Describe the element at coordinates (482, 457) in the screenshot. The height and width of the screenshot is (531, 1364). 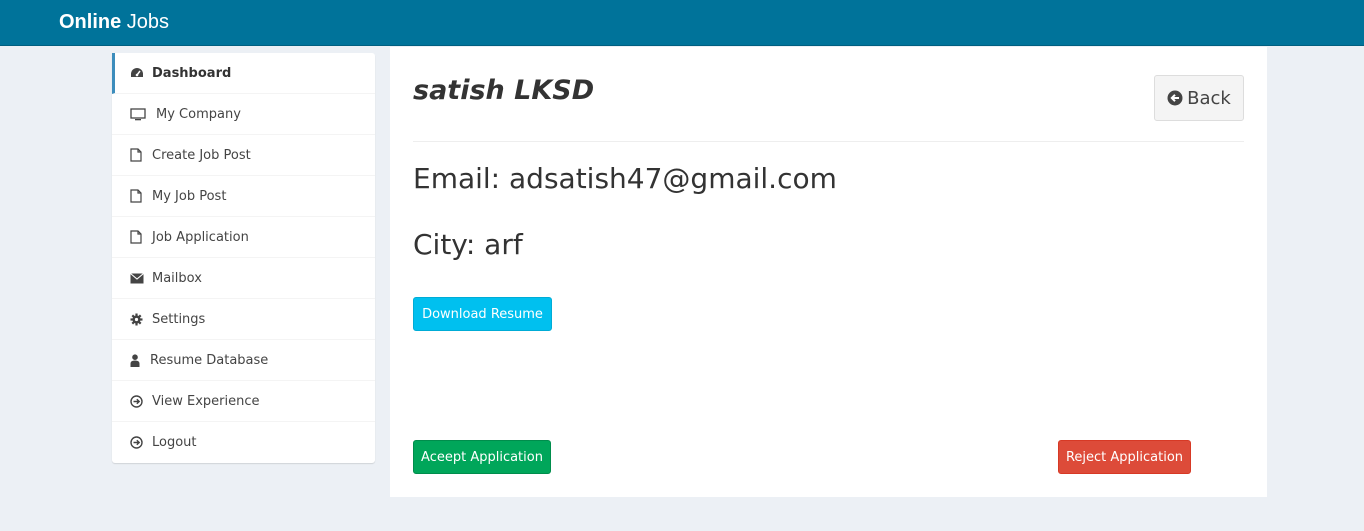
I see `accept-application-button: Aceept Application` at that location.